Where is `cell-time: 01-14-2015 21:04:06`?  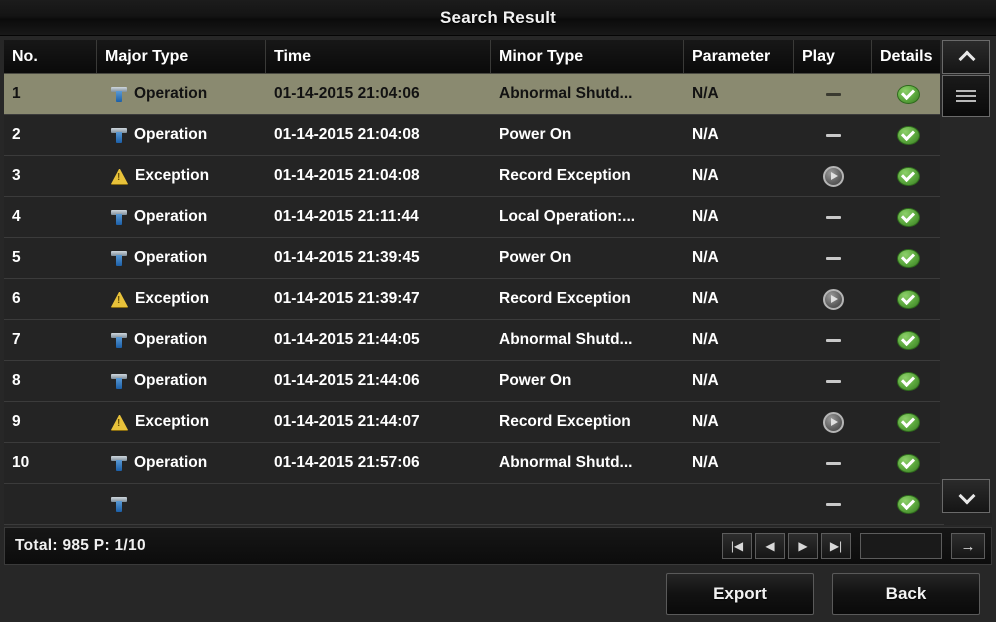
cell-time: 01-14-2015 21:04:06 is located at coordinates (347, 93).